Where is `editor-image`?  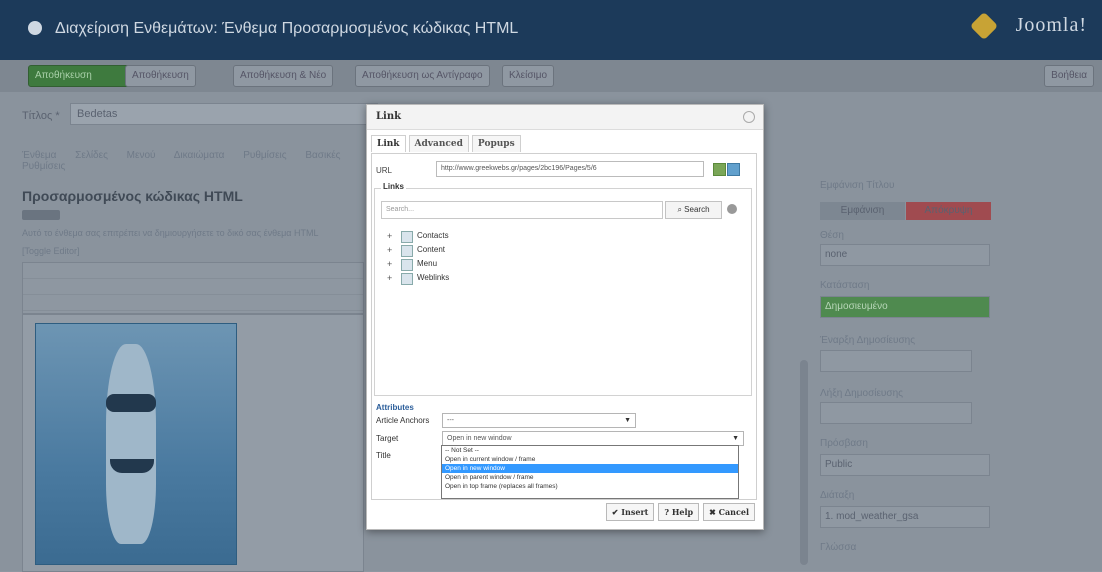 editor-image is located at coordinates (136, 444).